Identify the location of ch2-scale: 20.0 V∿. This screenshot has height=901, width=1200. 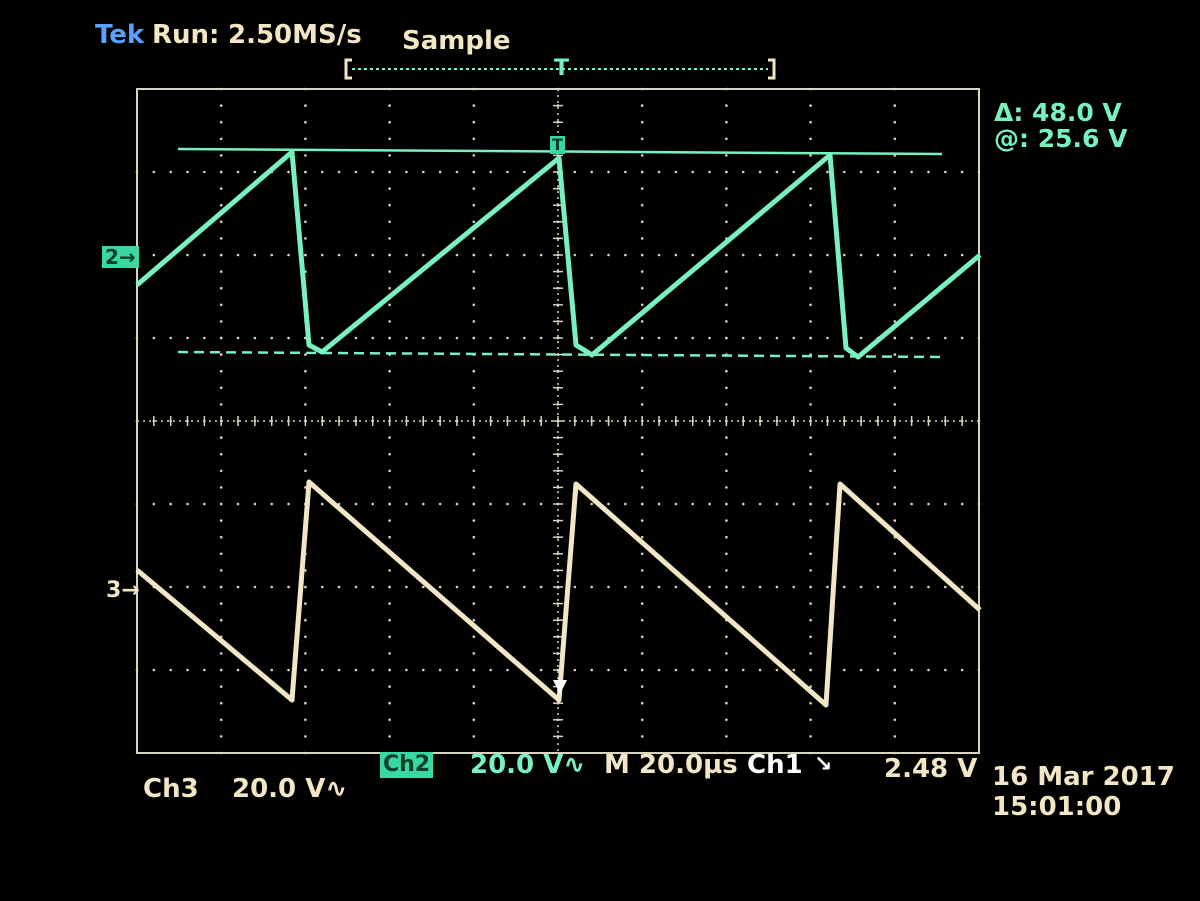
(528, 765).